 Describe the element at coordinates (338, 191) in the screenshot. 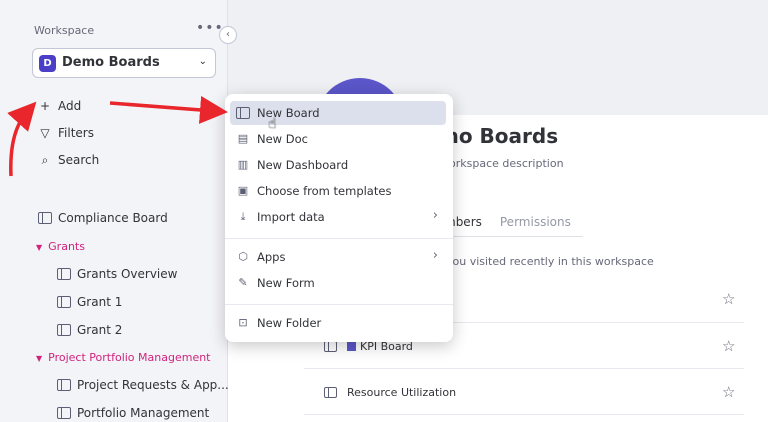

I see `menu-item-choose-templates: ▣ Choose from templates` at that location.